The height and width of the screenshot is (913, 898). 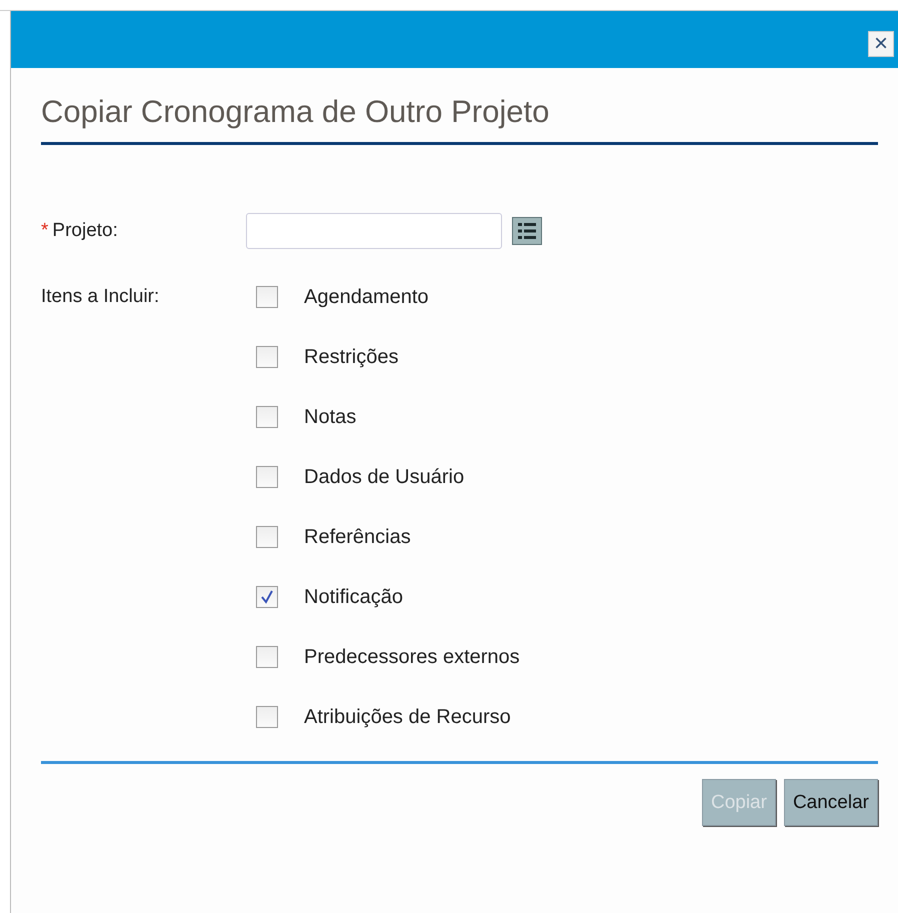 I want to click on check-icon, so click(x=267, y=597).